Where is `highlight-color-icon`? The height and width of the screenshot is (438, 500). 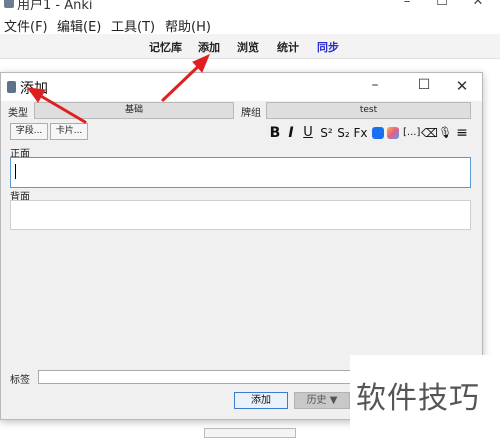 highlight-color-icon is located at coordinates (393, 133).